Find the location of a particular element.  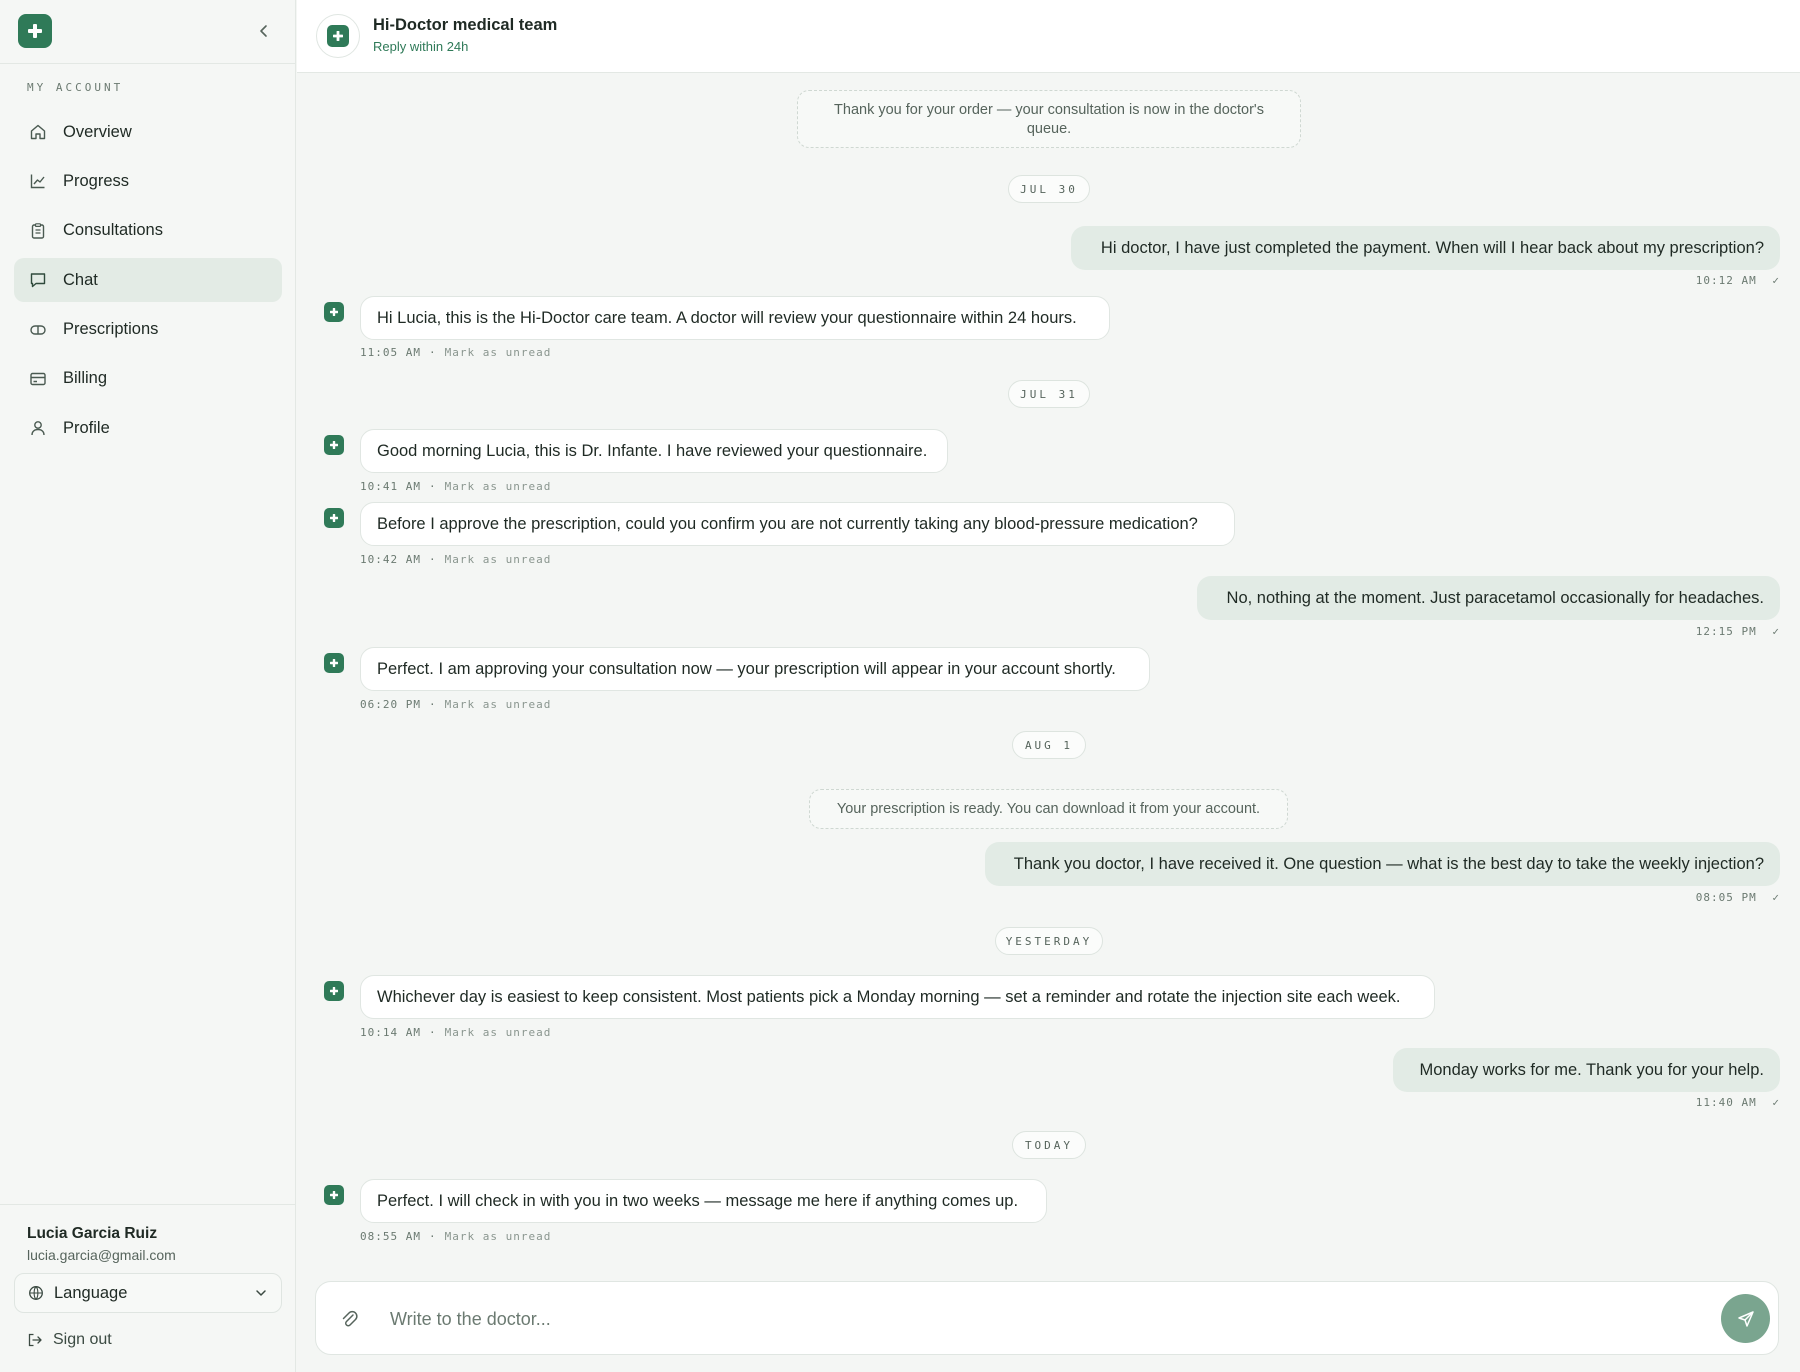

sidebar-item-label: Prescriptions is located at coordinates (111, 329).